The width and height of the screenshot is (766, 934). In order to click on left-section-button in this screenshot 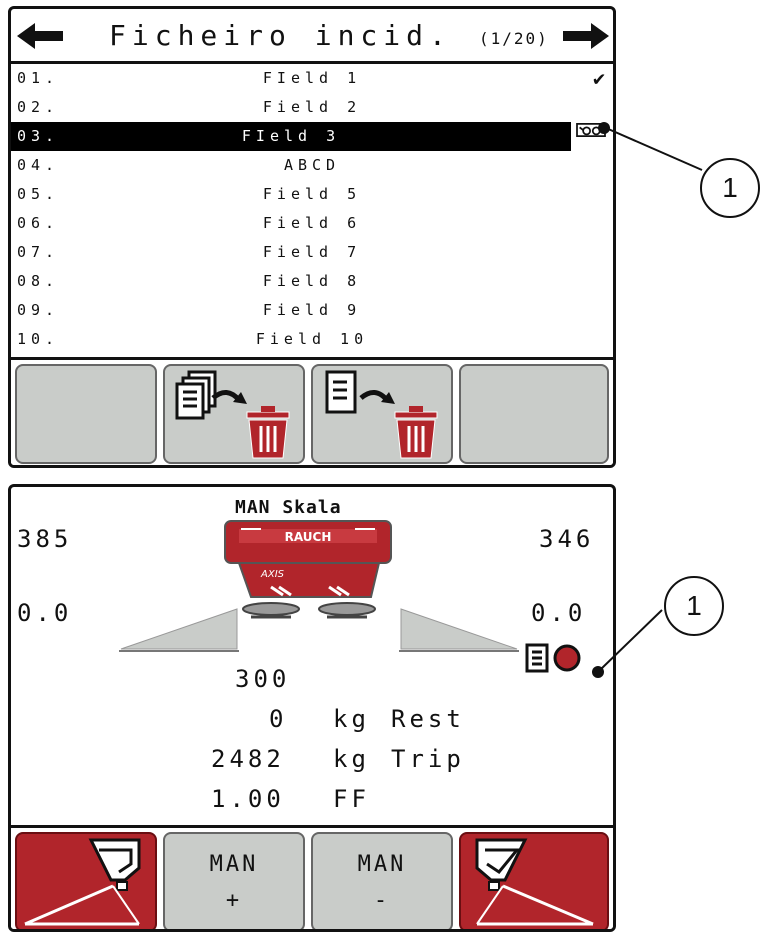, I will do `click(86, 880)`.